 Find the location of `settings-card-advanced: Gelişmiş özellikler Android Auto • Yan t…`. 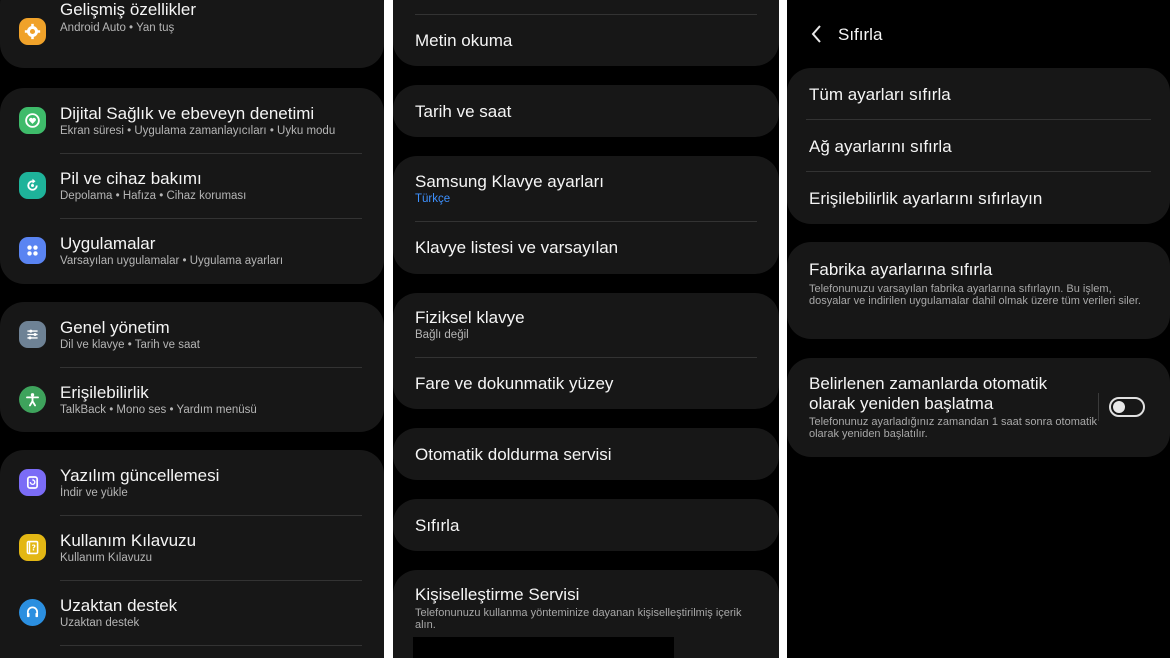

settings-card-advanced: Gelişmiş özellikler Android Auto • Yan t… is located at coordinates (192, 34).